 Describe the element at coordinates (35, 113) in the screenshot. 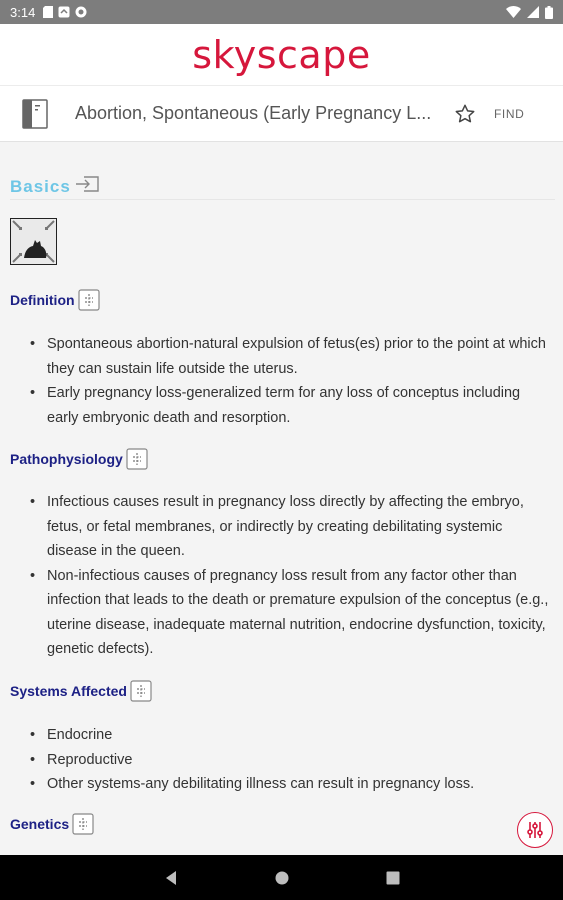

I see `book-icon` at that location.